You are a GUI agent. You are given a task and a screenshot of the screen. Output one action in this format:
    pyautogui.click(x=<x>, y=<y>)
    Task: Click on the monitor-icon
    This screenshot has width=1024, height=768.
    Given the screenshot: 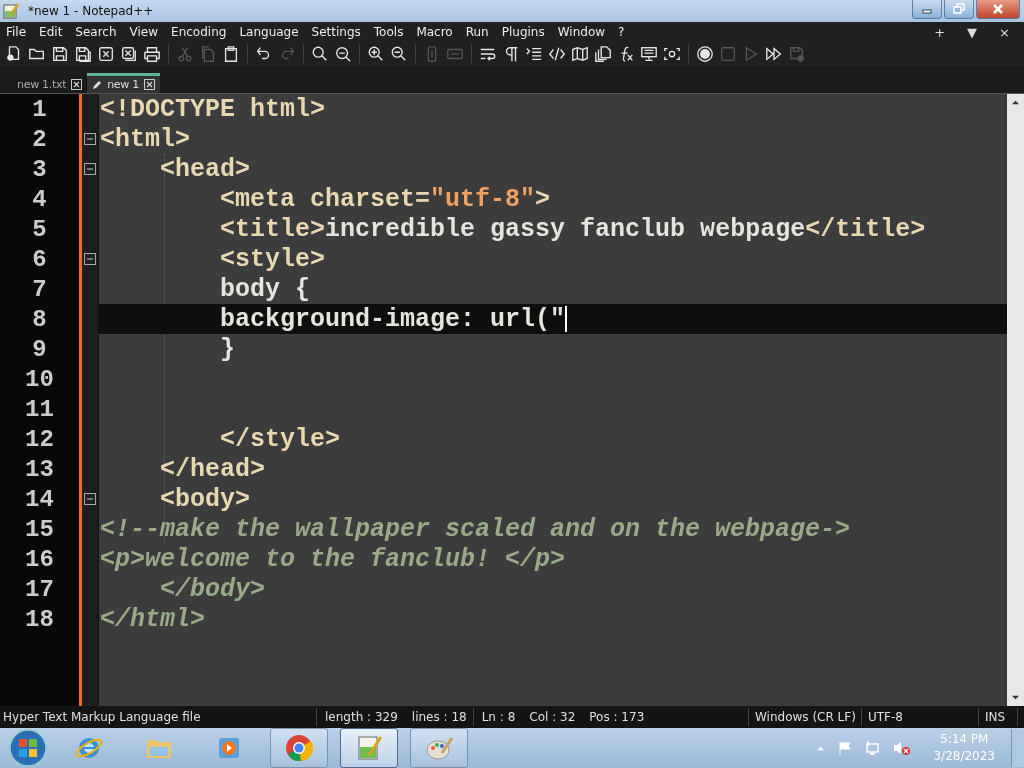 What is the action you would take?
    pyautogui.click(x=649, y=54)
    